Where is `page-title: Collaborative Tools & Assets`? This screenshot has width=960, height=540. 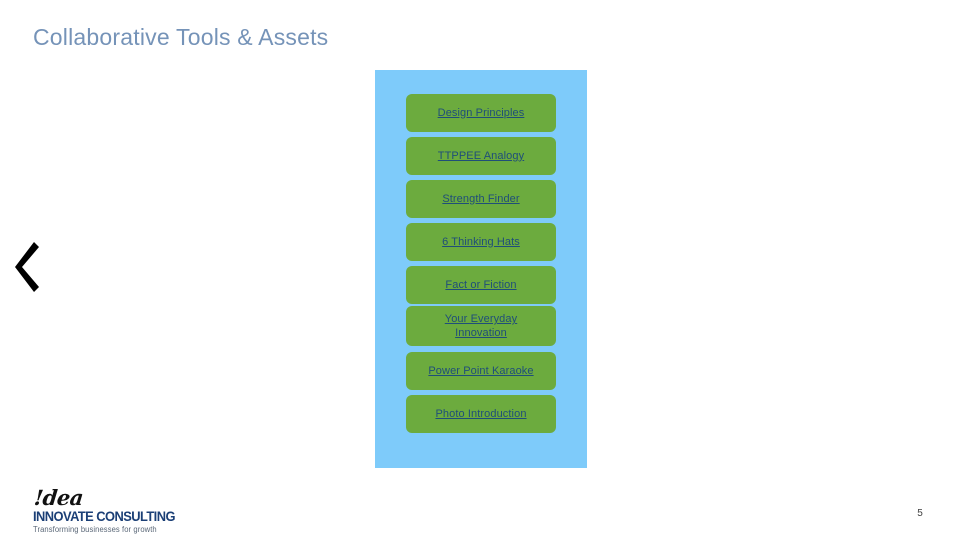 page-title: Collaborative Tools & Assets is located at coordinates (181, 37).